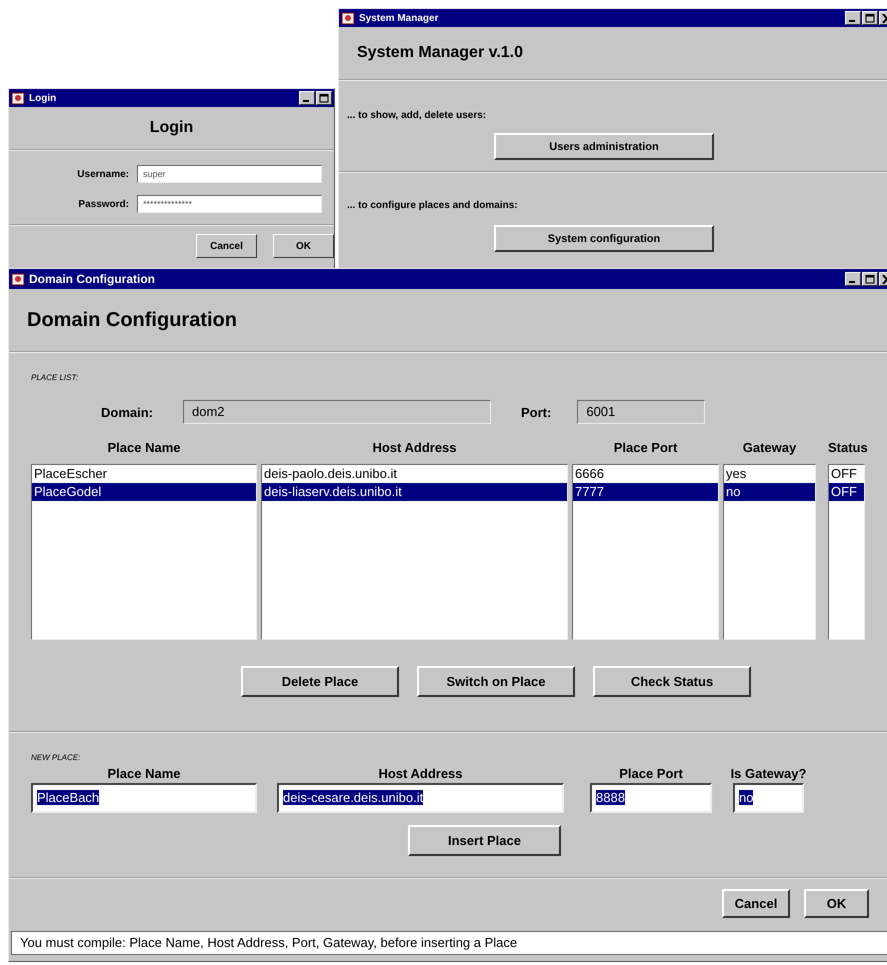 Image resolution: width=887 pixels, height=965 pixels. I want to click on list-box: PlaceEscher PlaceGodel, so click(144, 552).